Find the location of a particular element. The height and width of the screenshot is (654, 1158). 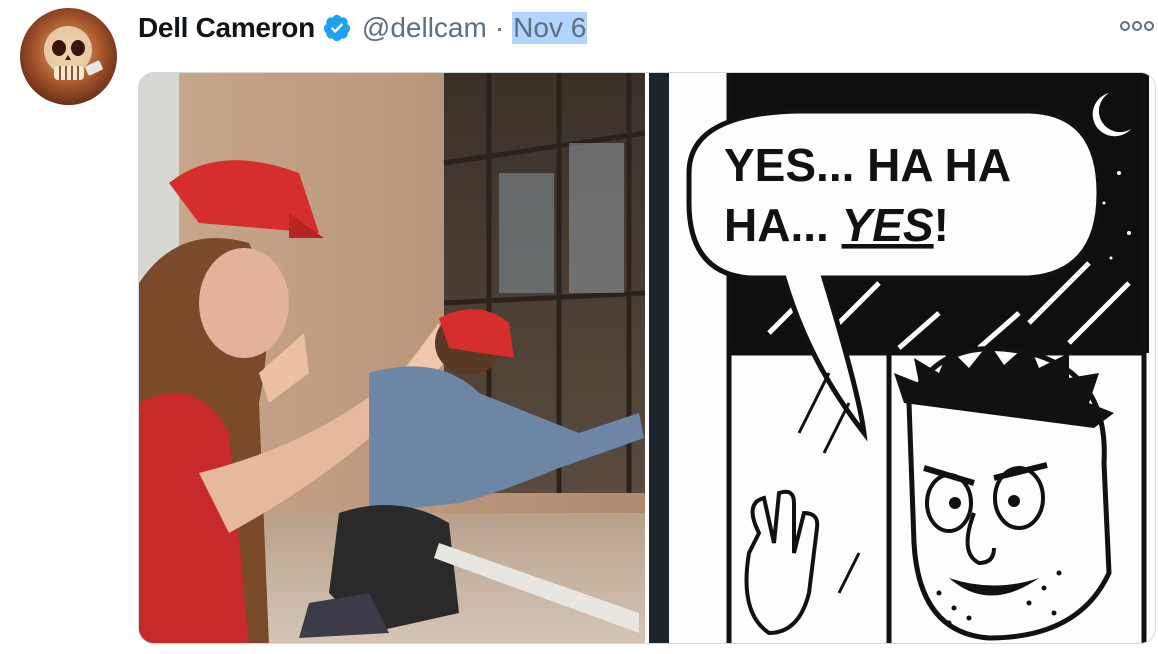

verified-badge-icon is located at coordinates (337, 28).